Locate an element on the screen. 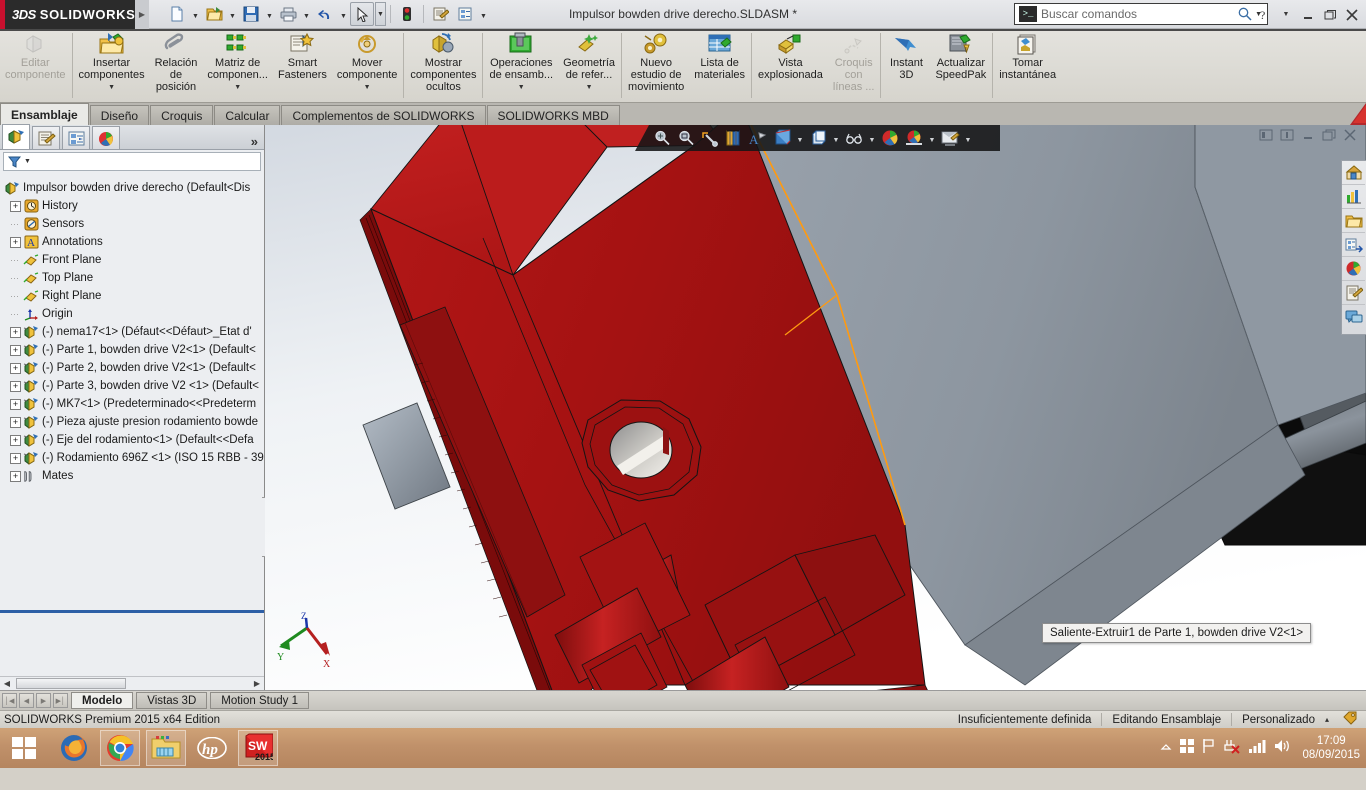 The width and height of the screenshot is (1366, 790). status-units-dropdown: ▴ is located at coordinates (1334, 719).